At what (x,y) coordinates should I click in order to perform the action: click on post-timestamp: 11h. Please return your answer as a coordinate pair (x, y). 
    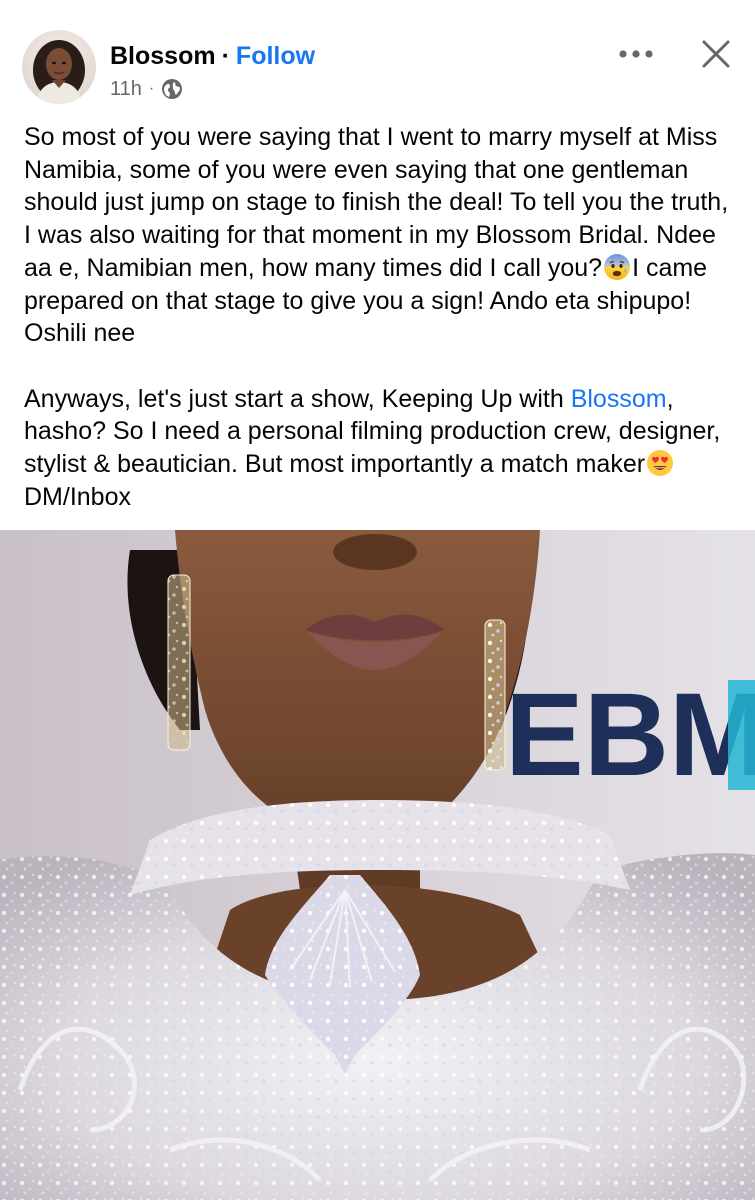
    Looking at the image, I should click on (126, 89).